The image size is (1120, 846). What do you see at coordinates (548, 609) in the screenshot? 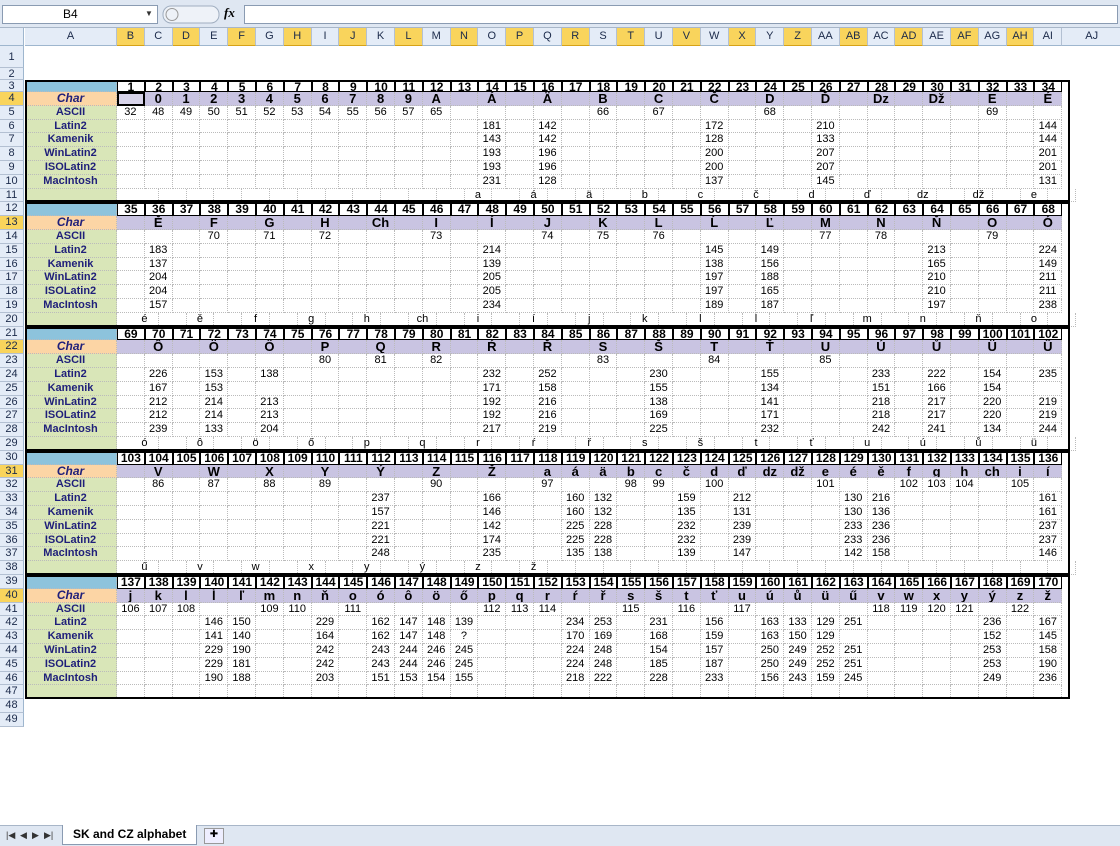
I see `code-value: 114` at bounding box center [548, 609].